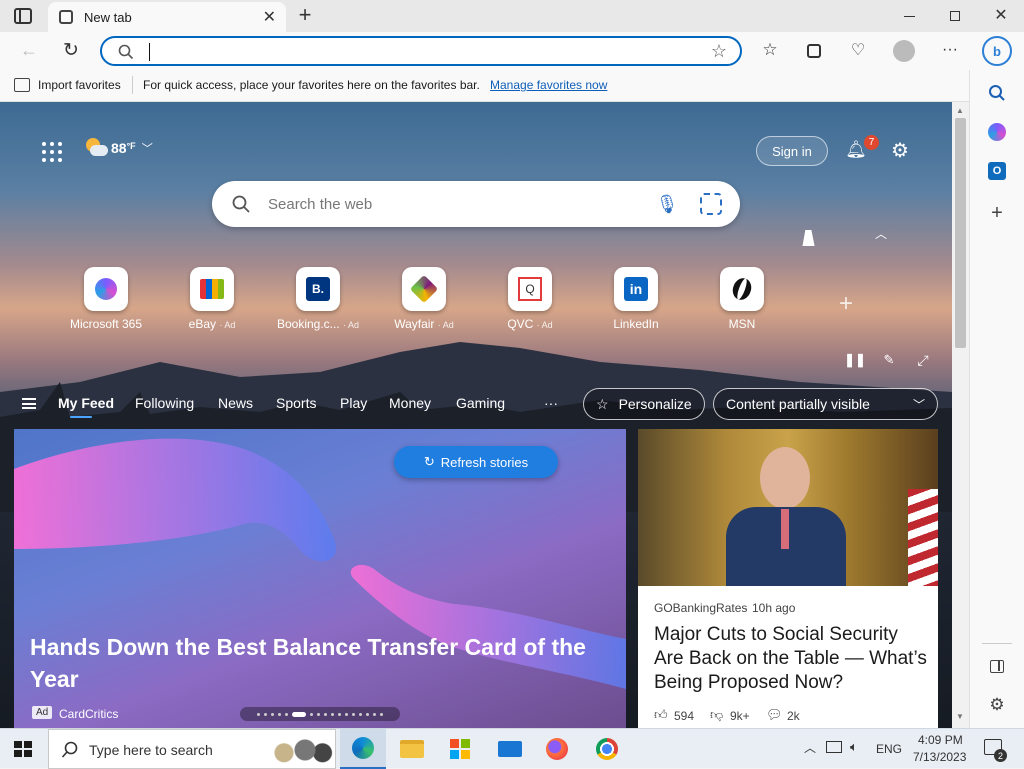 This screenshot has width=1024, height=769. I want to click on hide-sidebar-icon, so click(997, 666).